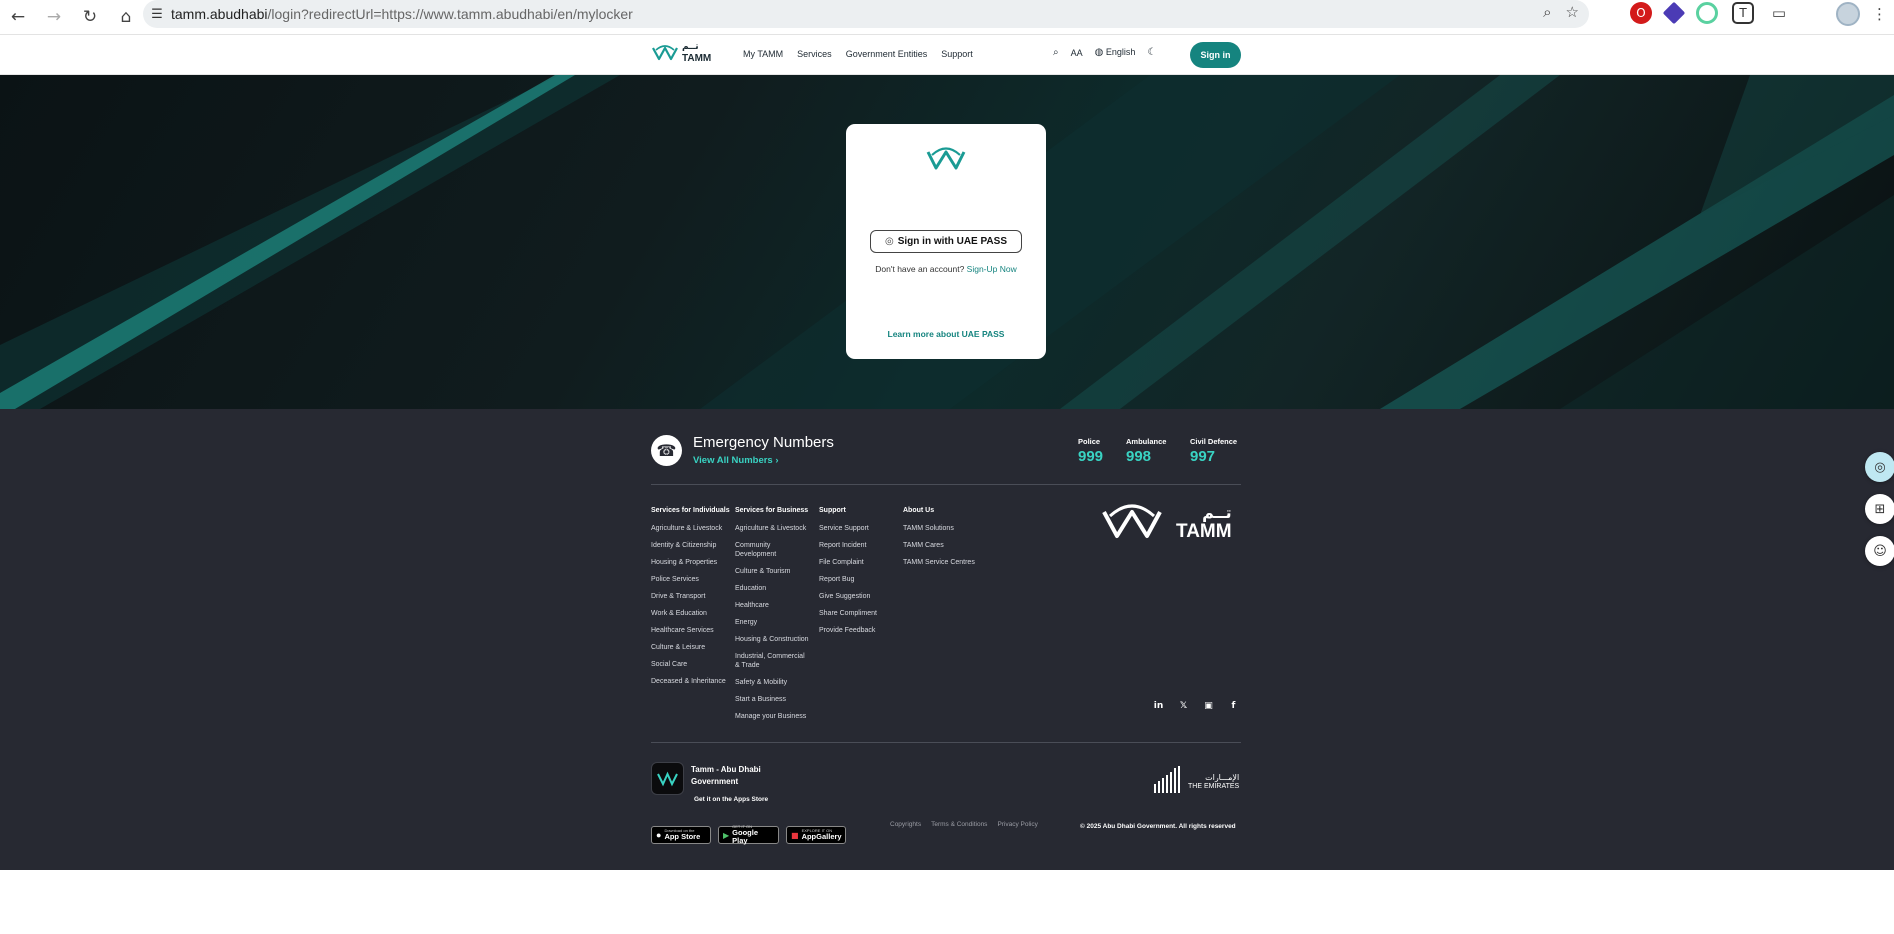  Describe the element at coordinates (691, 545) in the screenshot. I see `footer-link: Identity & Citizenship` at that location.